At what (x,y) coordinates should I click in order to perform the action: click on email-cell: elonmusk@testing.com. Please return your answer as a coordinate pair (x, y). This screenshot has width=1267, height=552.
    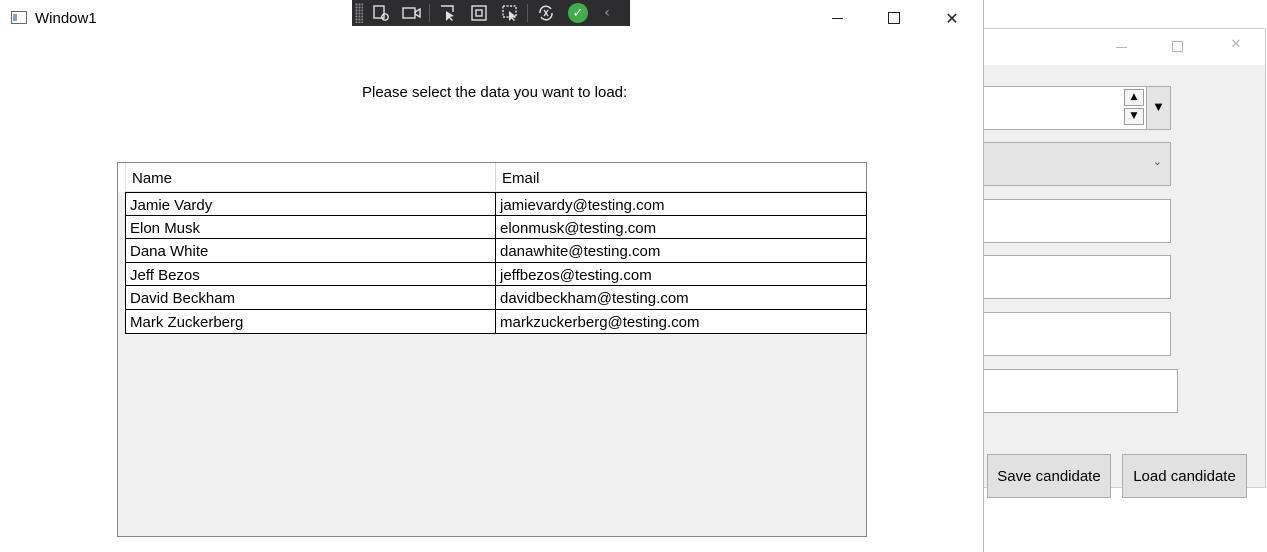
    Looking at the image, I should click on (681, 227).